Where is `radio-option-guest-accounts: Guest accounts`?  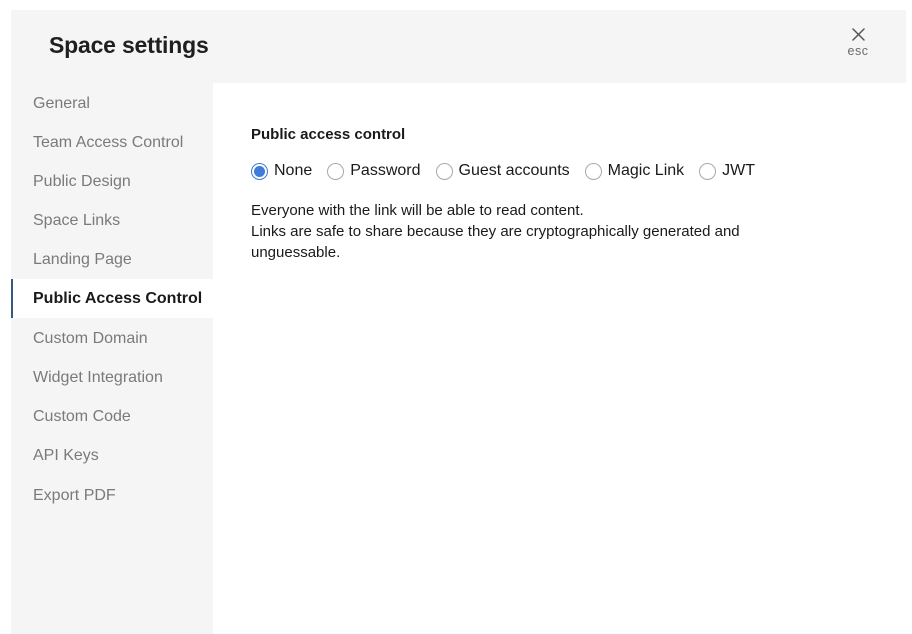
radio-option-guest-accounts: Guest accounts is located at coordinates (502, 171).